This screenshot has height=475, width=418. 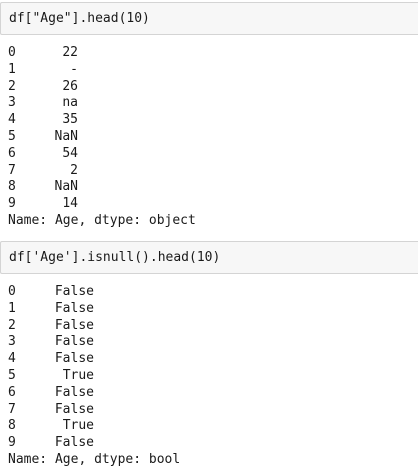 What do you see at coordinates (94, 459) in the screenshot?
I see `series-footer: Name: Age, dtype: bool` at bounding box center [94, 459].